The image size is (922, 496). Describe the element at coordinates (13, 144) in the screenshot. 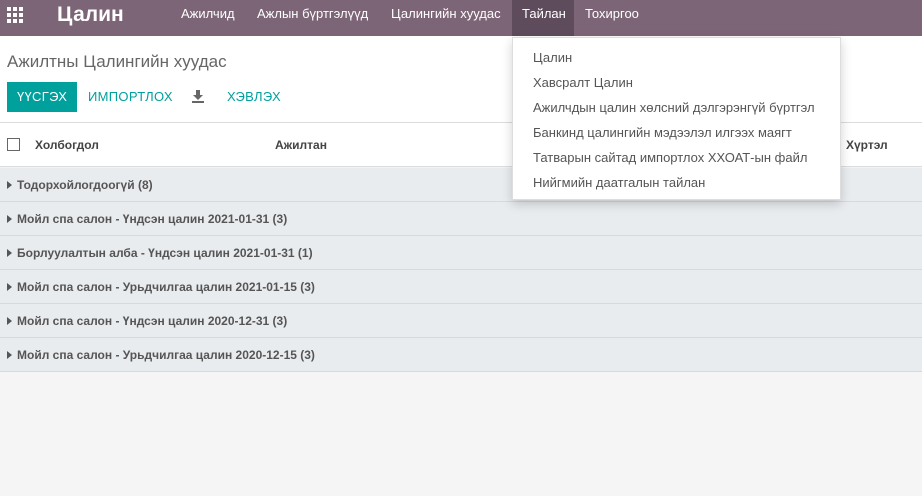

I see `select-all-checkbox` at that location.